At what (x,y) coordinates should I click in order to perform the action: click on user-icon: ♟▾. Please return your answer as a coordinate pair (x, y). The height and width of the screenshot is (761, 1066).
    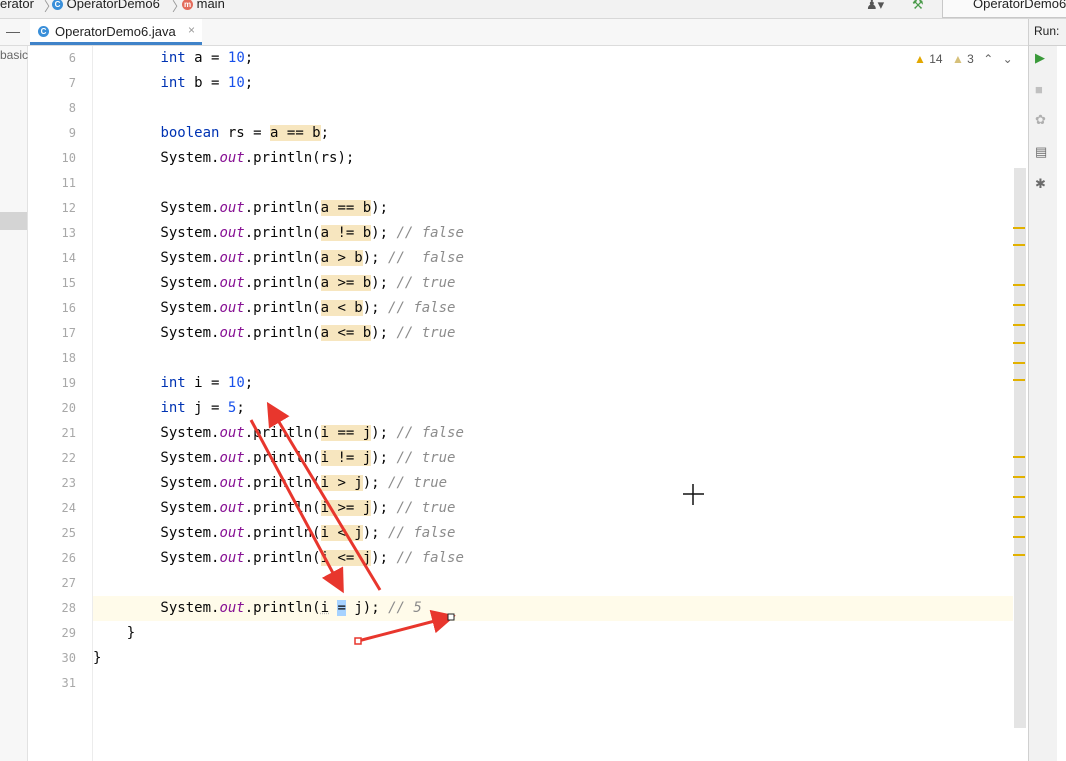
    Looking at the image, I should click on (875, 6).